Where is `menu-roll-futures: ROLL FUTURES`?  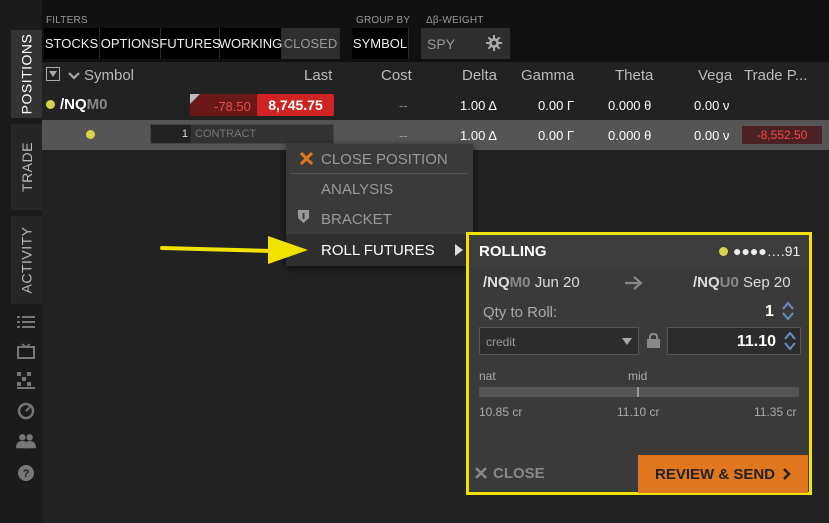
menu-roll-futures: ROLL FUTURES is located at coordinates (379, 250).